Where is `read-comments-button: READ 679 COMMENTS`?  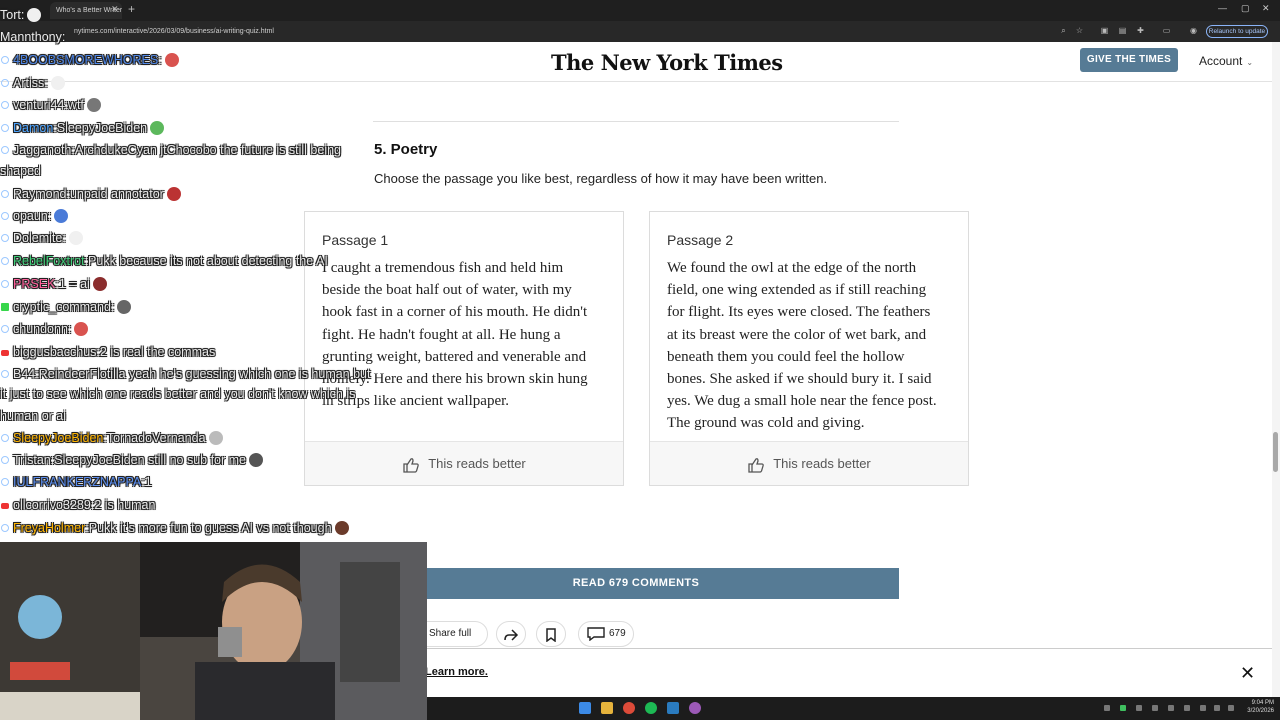
read-comments-button: READ 679 COMMENTS is located at coordinates (636, 583).